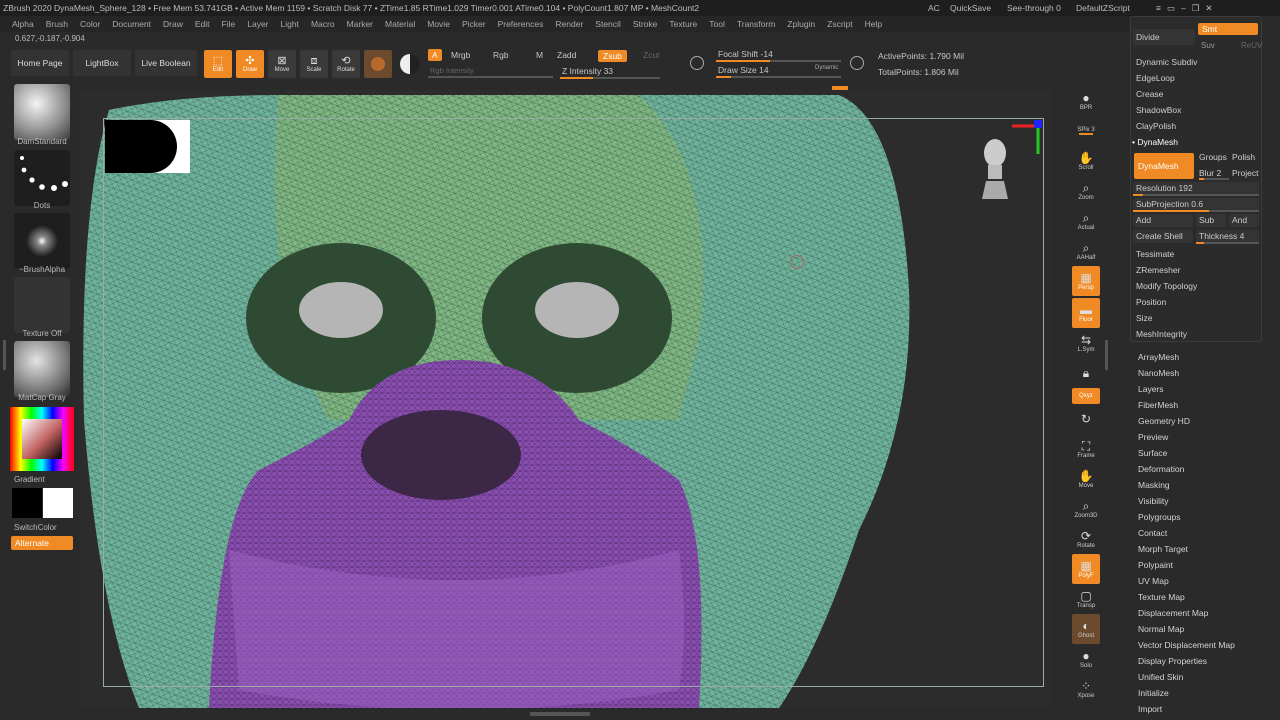 The image size is (1280, 720). Describe the element at coordinates (1158, 110) in the screenshot. I see `shadowbox-menu: ShadowBox` at that location.